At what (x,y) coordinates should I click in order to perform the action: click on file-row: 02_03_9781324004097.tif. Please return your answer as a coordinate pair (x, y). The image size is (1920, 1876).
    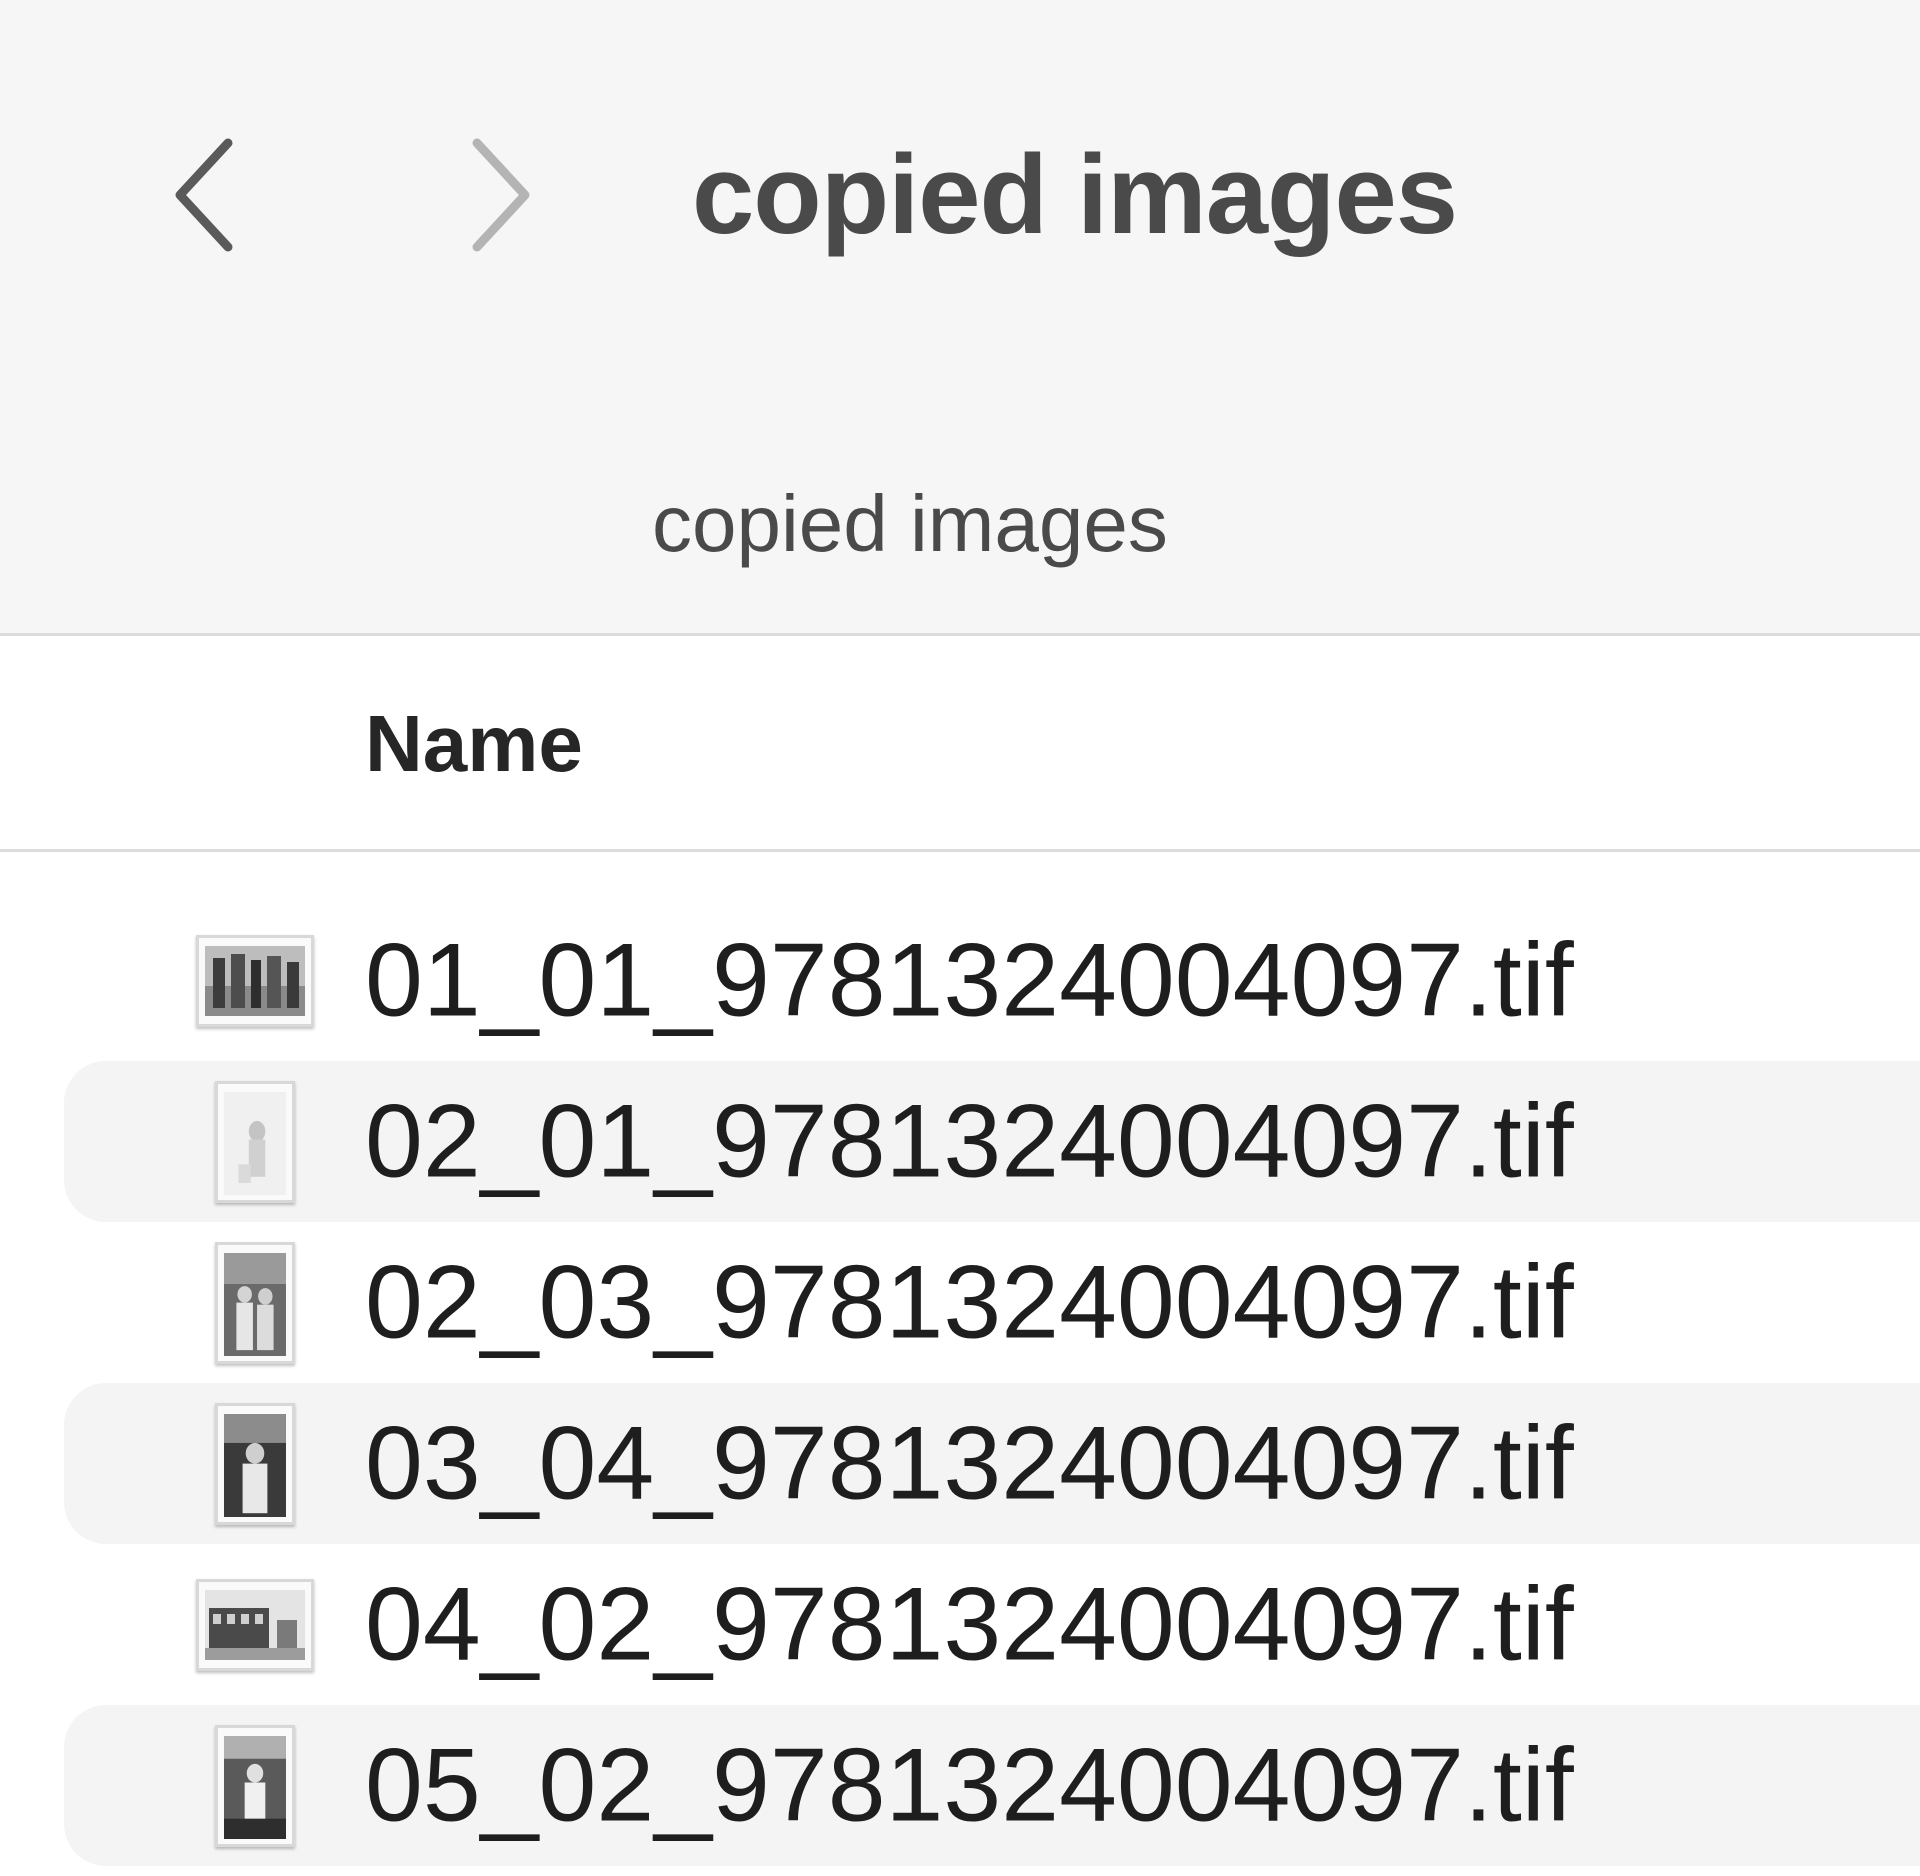
    Looking at the image, I should click on (960, 1302).